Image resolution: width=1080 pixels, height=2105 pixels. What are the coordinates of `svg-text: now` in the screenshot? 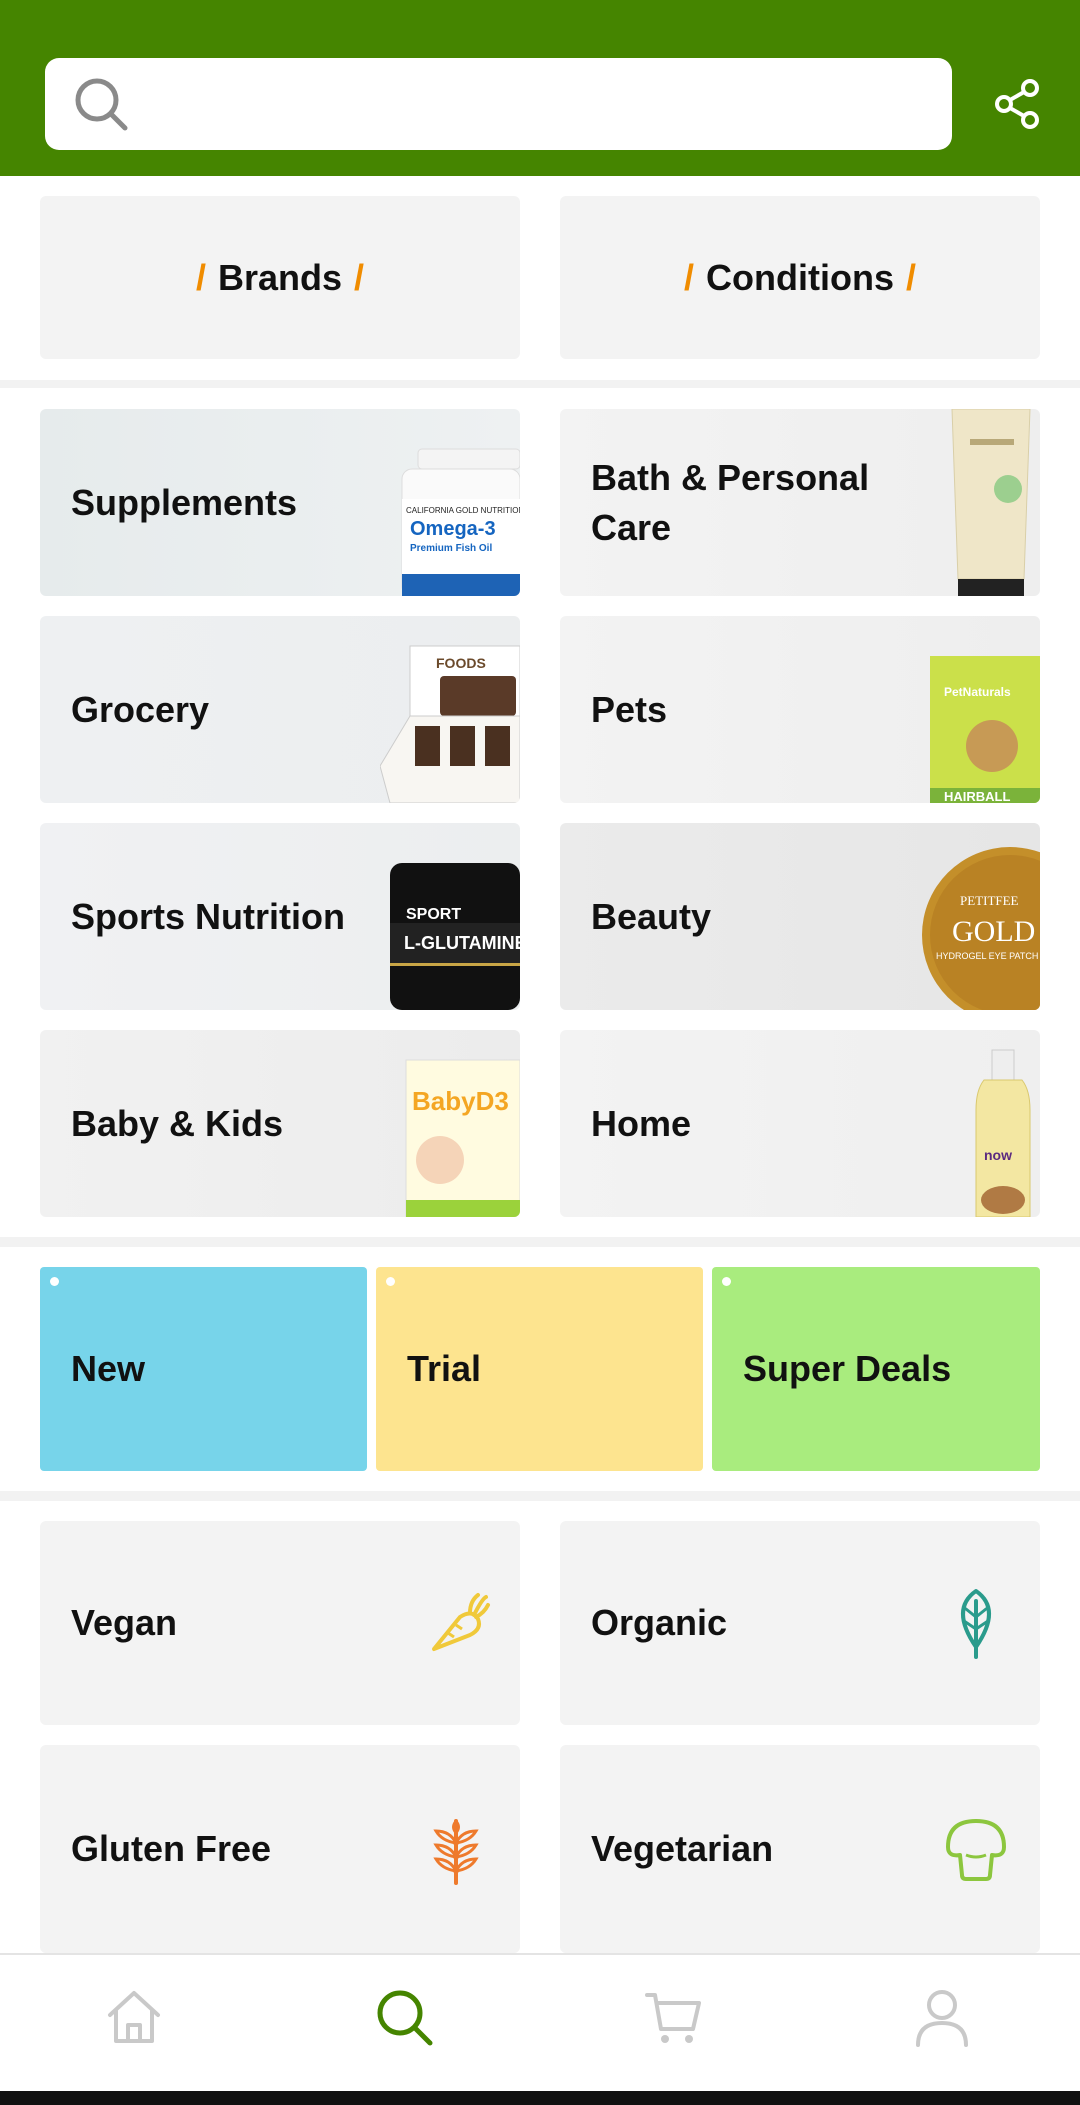 It's located at (998, 1155).